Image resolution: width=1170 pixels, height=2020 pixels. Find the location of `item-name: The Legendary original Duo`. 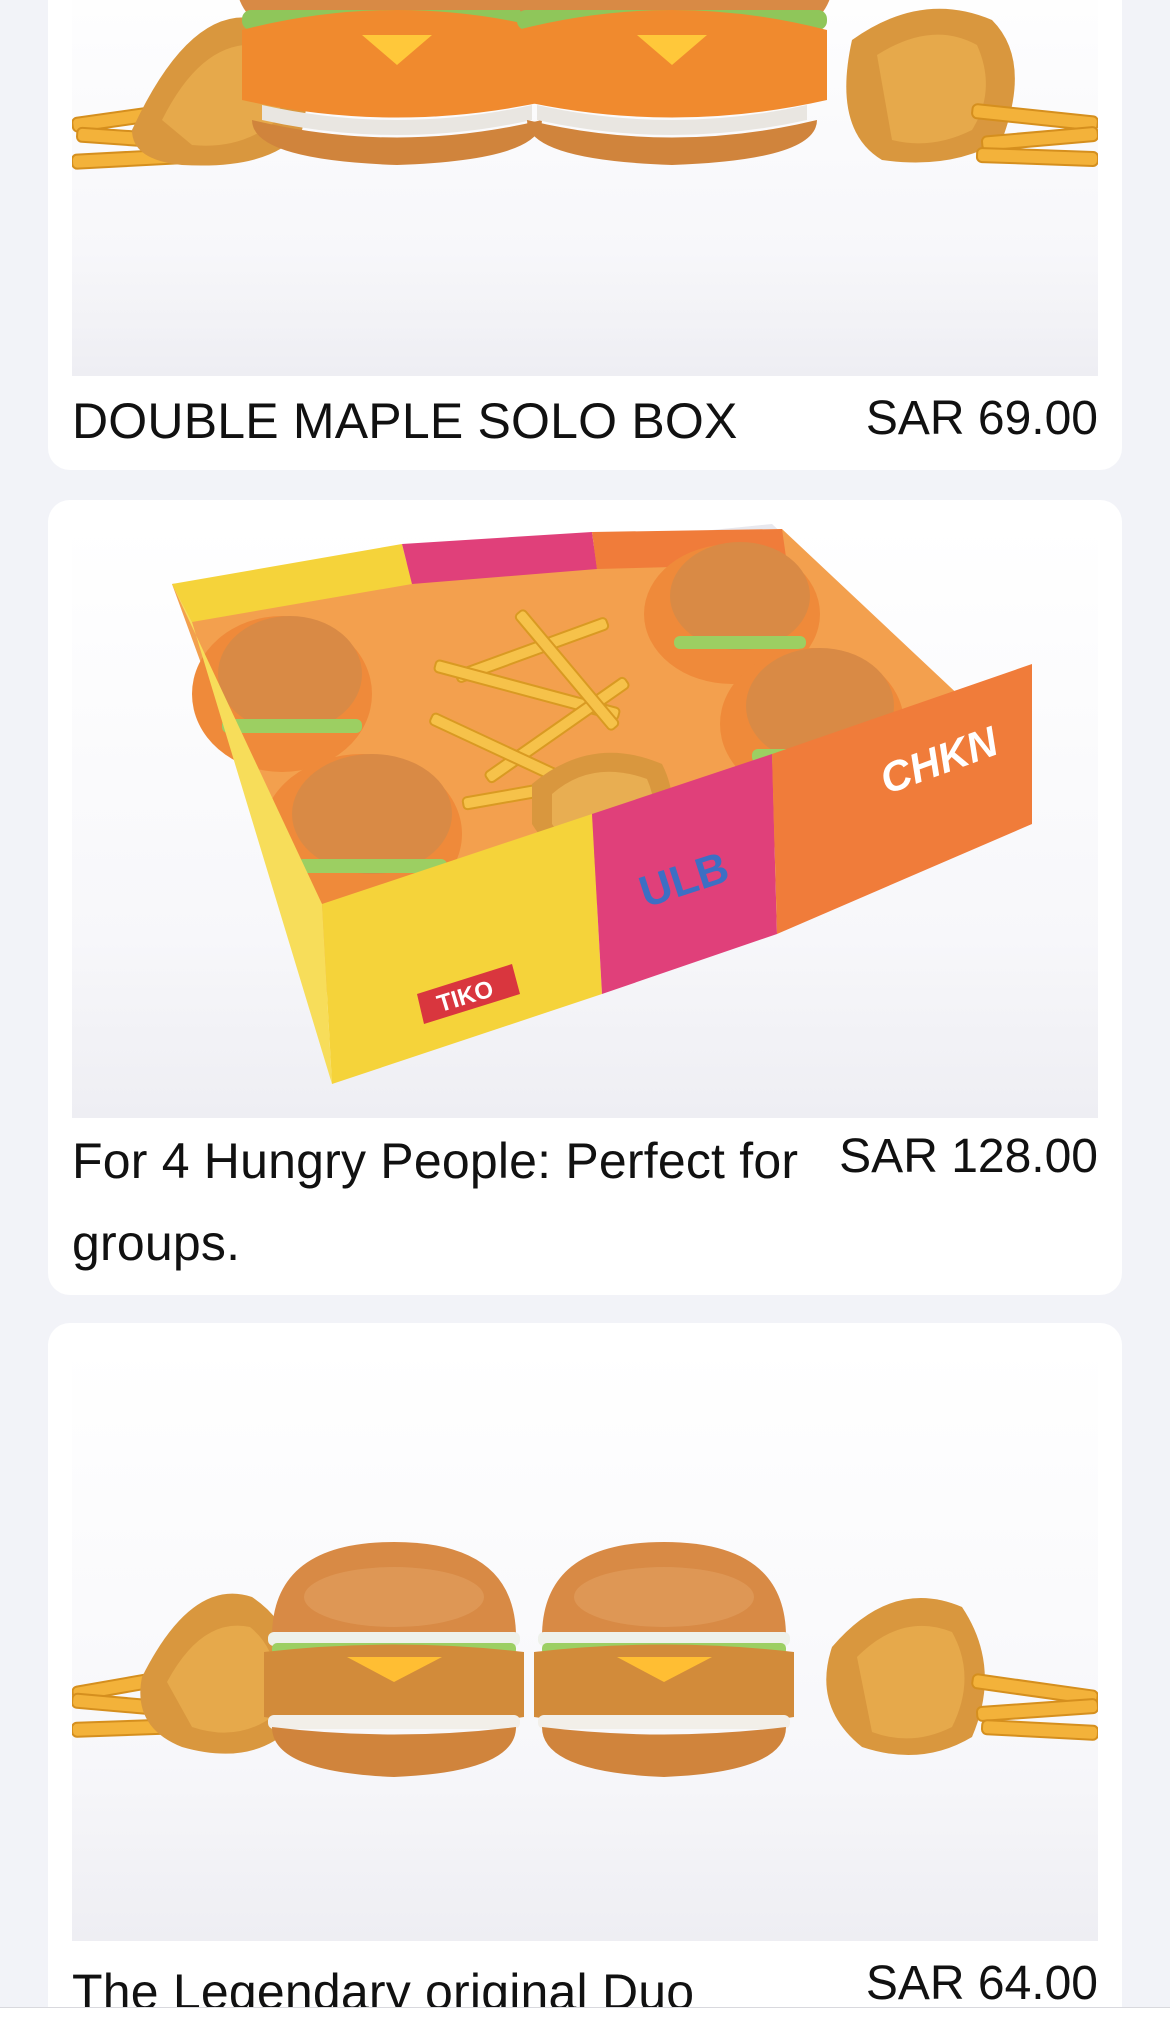

item-name: The Legendary original Duo is located at coordinates (383, 1986).